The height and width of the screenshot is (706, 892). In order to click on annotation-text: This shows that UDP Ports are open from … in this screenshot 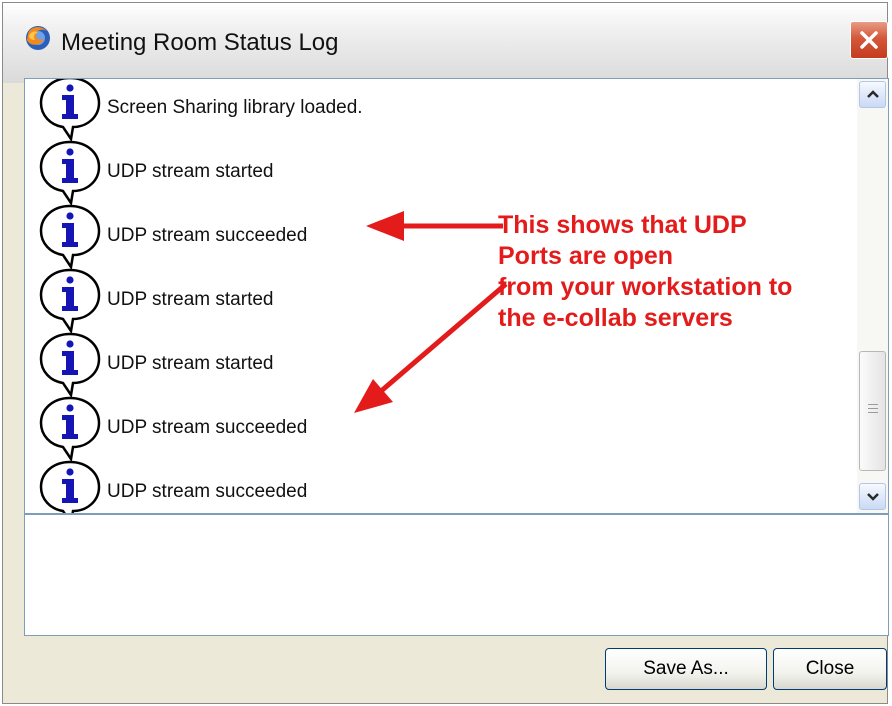, I will do `click(645, 272)`.